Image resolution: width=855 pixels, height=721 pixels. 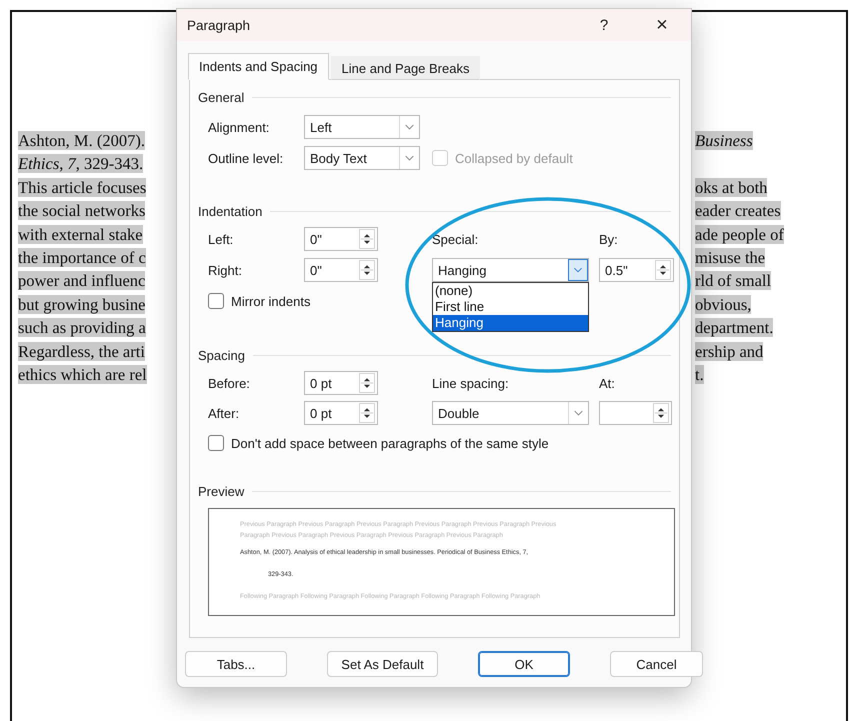 What do you see at coordinates (731, 187) in the screenshot?
I see `document-text: oks at both` at bounding box center [731, 187].